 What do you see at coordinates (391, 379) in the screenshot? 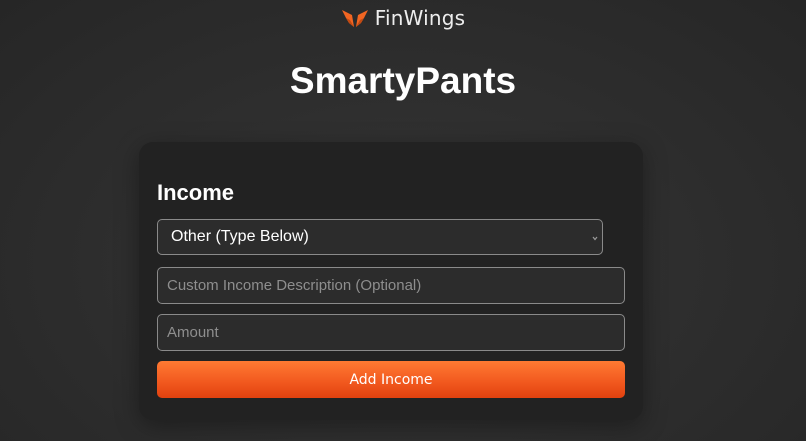
I see `add-income-button: Add Income` at bounding box center [391, 379].